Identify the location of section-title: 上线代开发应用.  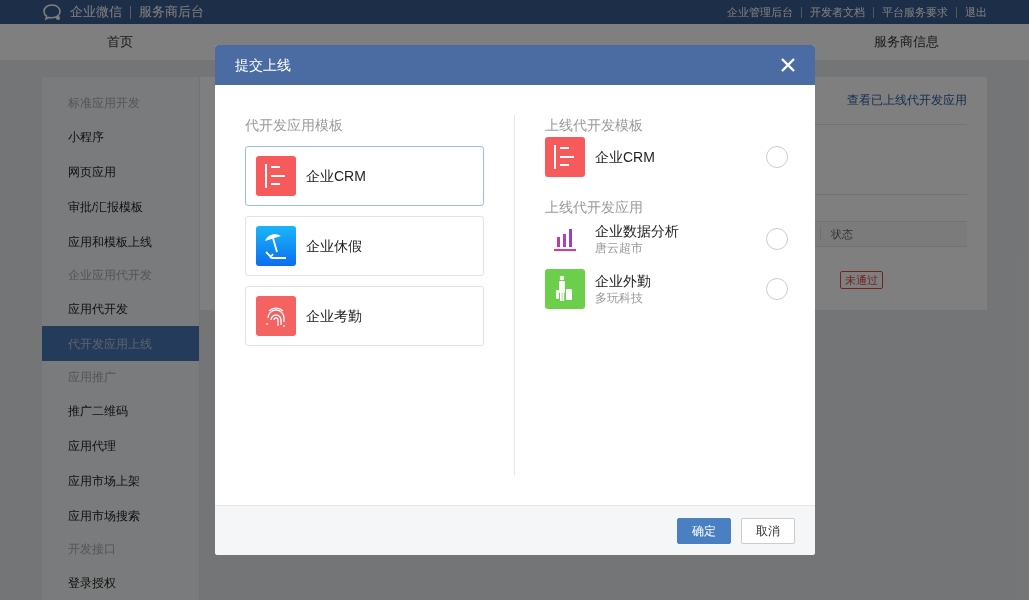
(594, 207).